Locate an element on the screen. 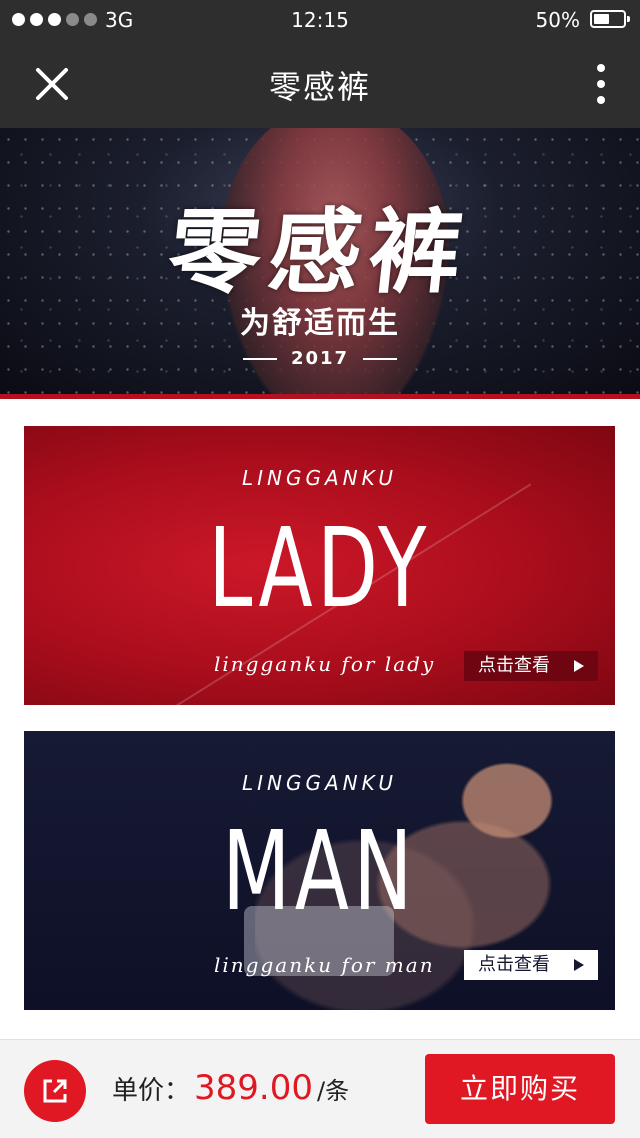  price-label: 单价： is located at coordinates (151, 1091).